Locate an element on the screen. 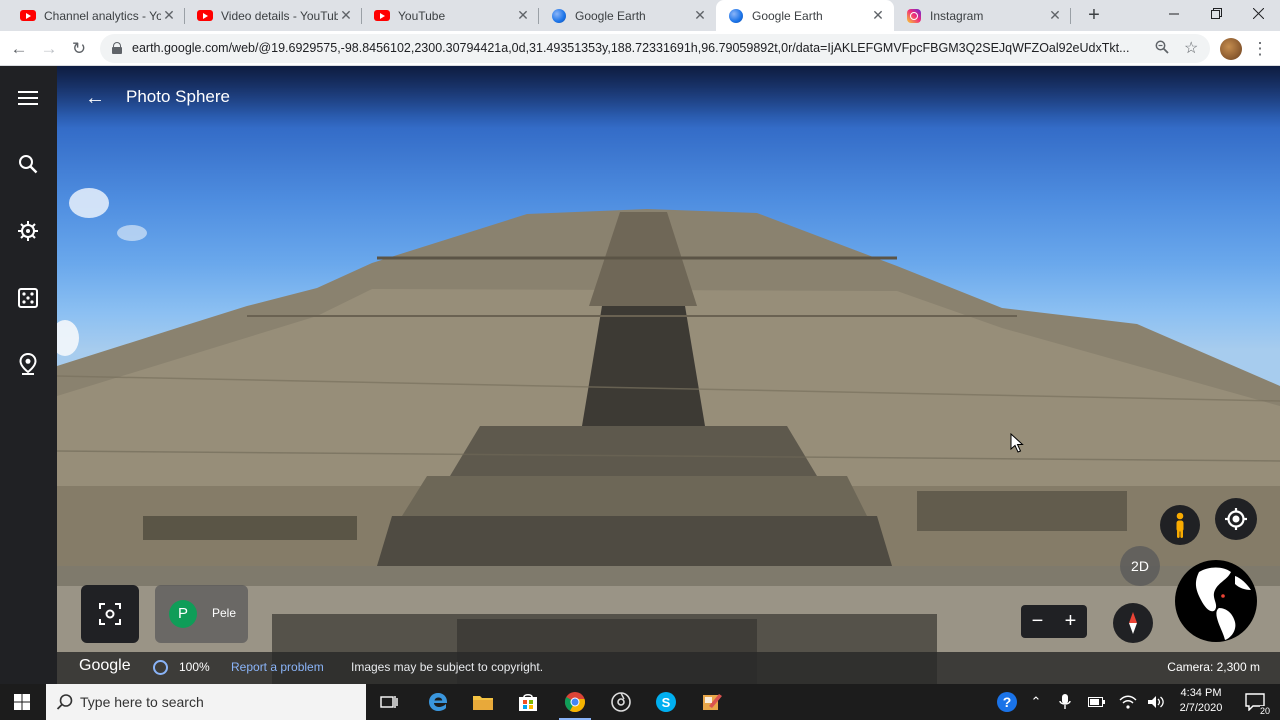  notifications-button: 20 is located at coordinates (1255, 702).